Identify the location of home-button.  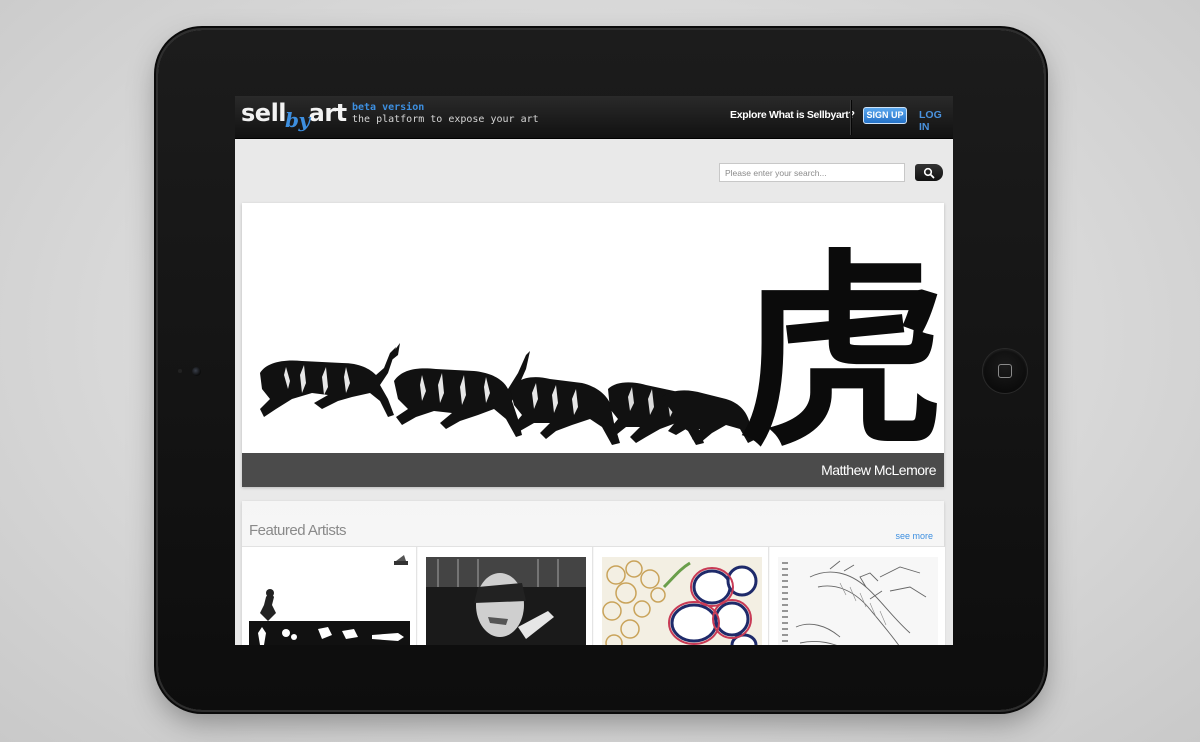
(1005, 371).